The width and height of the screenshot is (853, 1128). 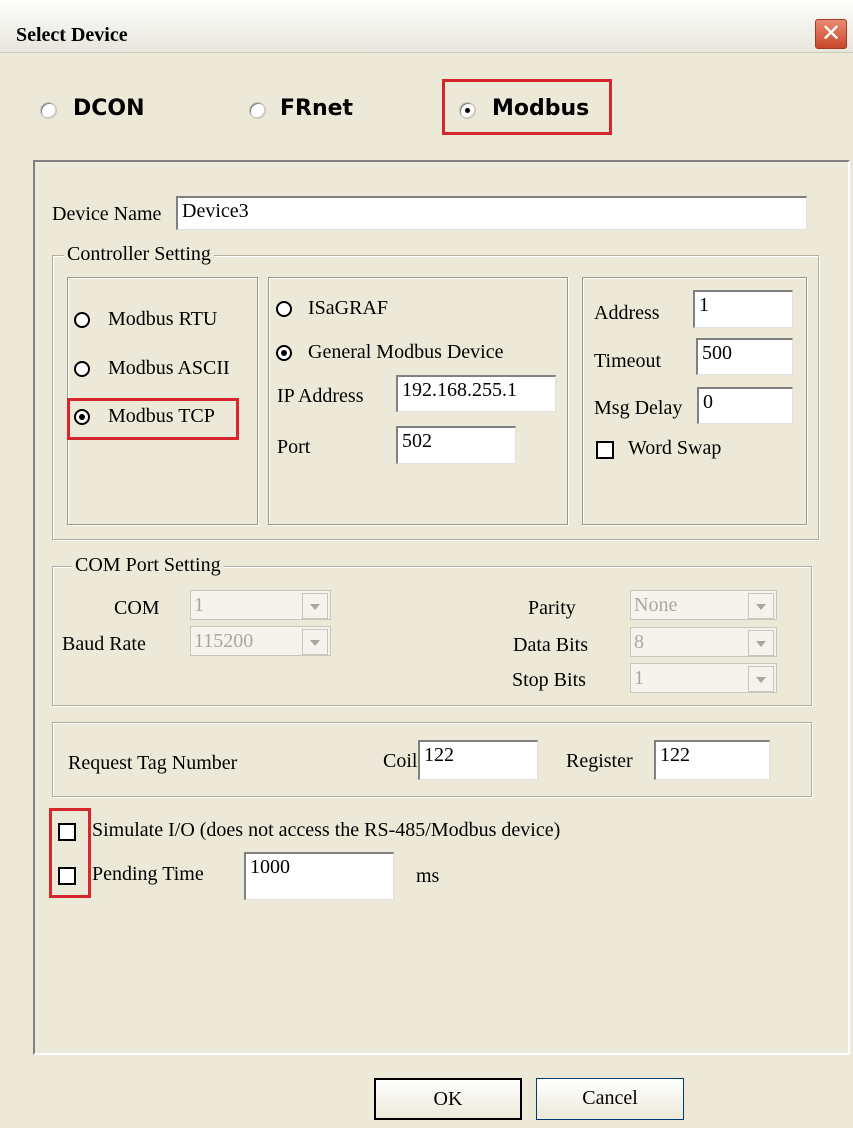 I want to click on radio-modbus: Modbus, so click(x=534, y=111).